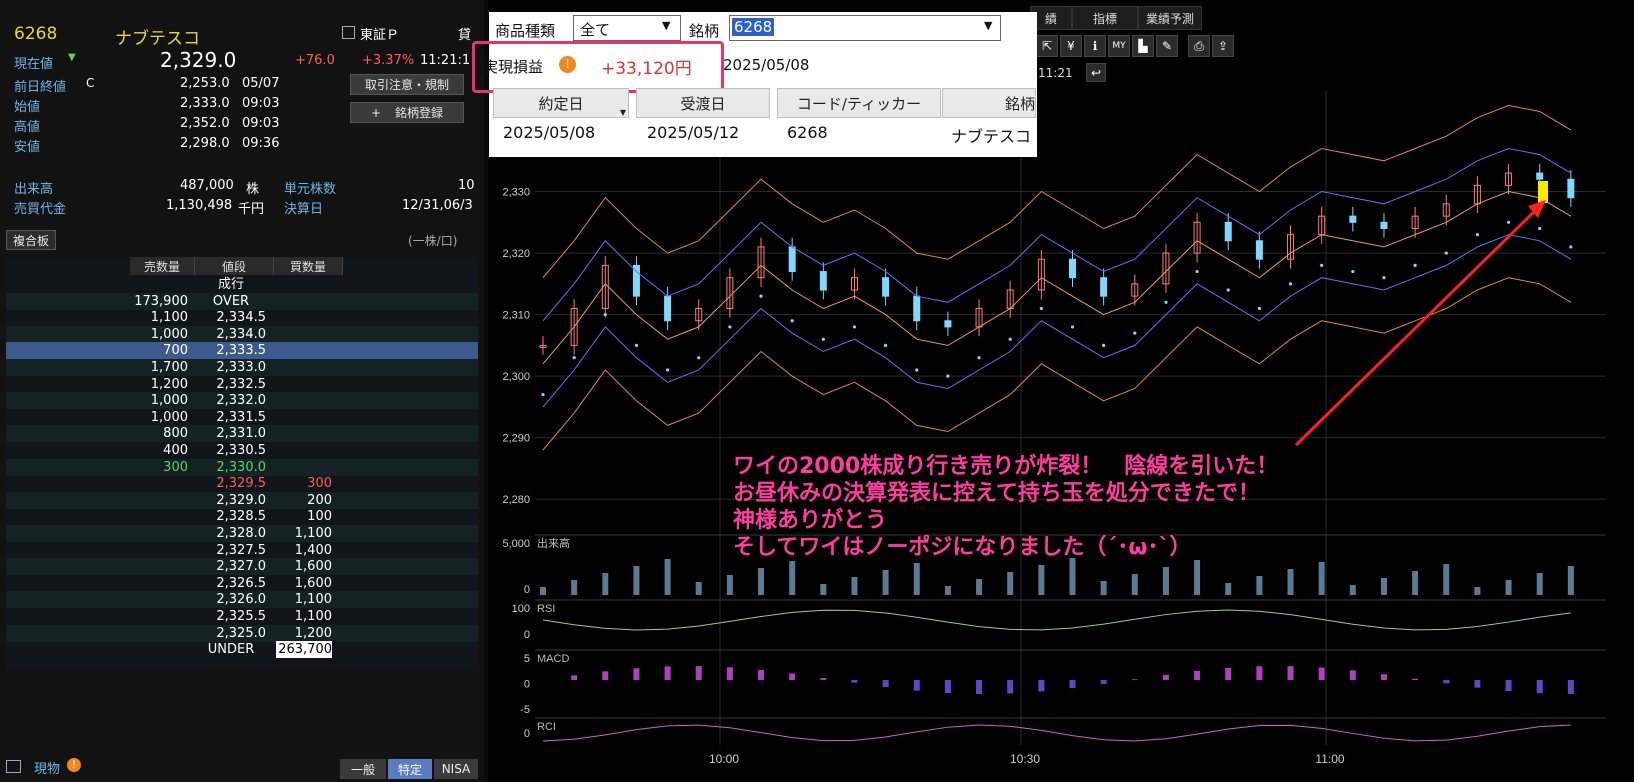 This screenshot has height=782, width=1634. Describe the element at coordinates (242, 401) in the screenshot. I see `orderbook-row: 1,000 2,332.0` at that location.